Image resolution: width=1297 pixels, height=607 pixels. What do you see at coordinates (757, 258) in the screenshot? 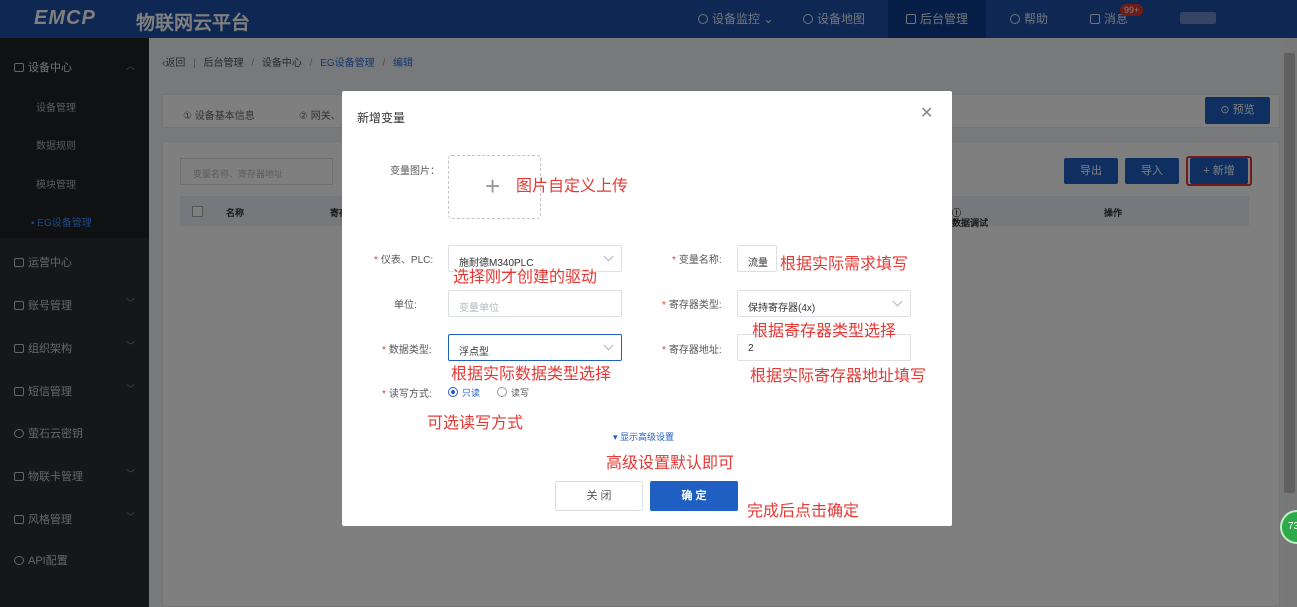
I see `variable-name-input: 流量` at bounding box center [757, 258].